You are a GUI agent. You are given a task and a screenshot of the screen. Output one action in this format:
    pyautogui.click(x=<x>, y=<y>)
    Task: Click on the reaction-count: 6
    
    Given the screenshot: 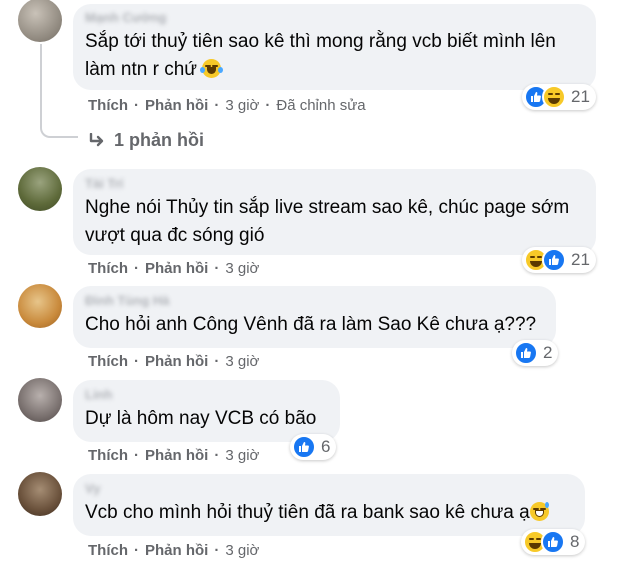 What is the action you would take?
    pyautogui.click(x=326, y=446)
    